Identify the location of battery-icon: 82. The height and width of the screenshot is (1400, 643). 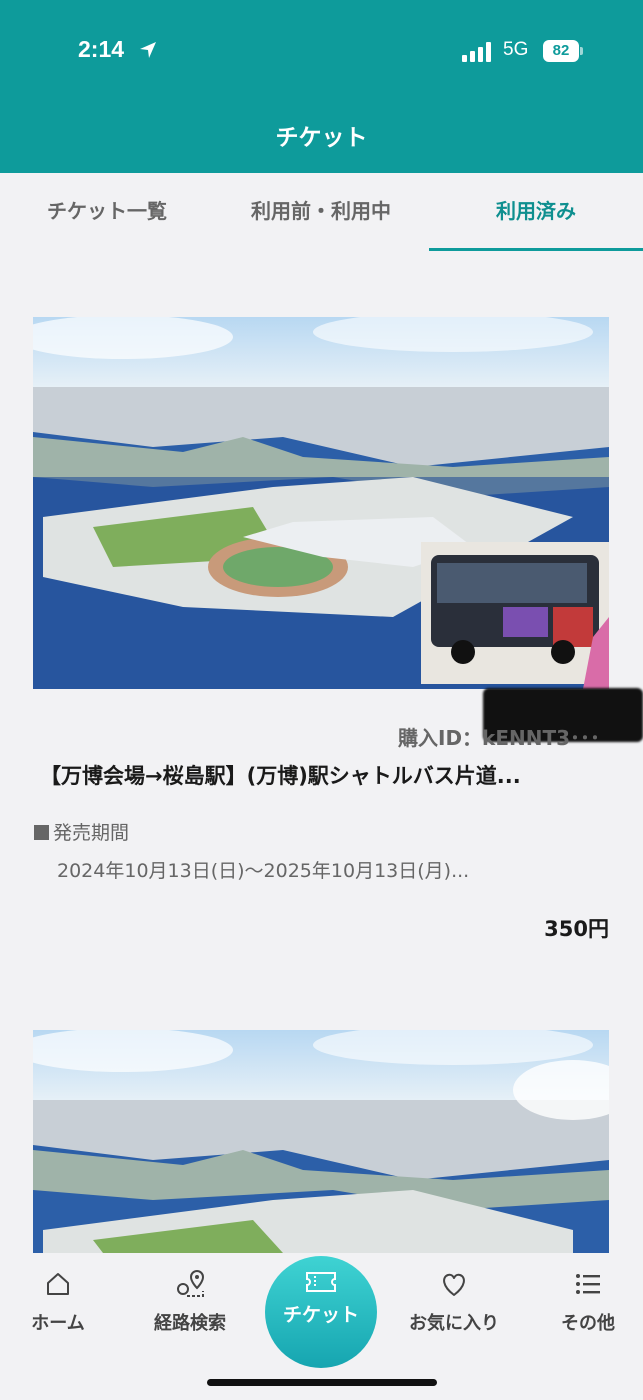
(563, 51).